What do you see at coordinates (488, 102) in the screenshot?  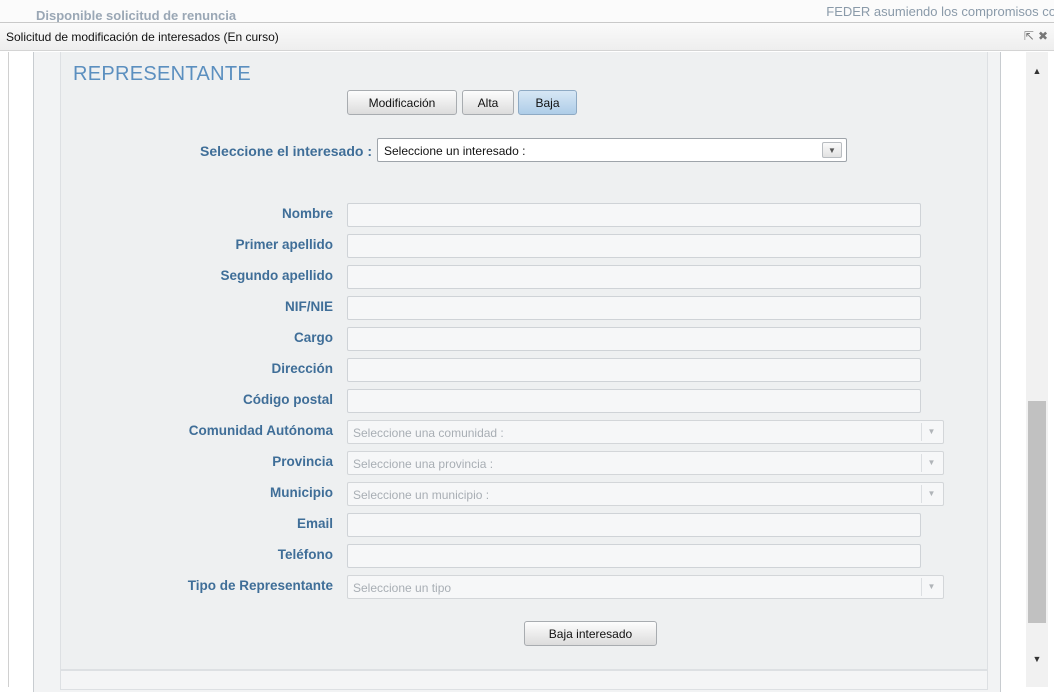 I see `alta-button: Alta` at bounding box center [488, 102].